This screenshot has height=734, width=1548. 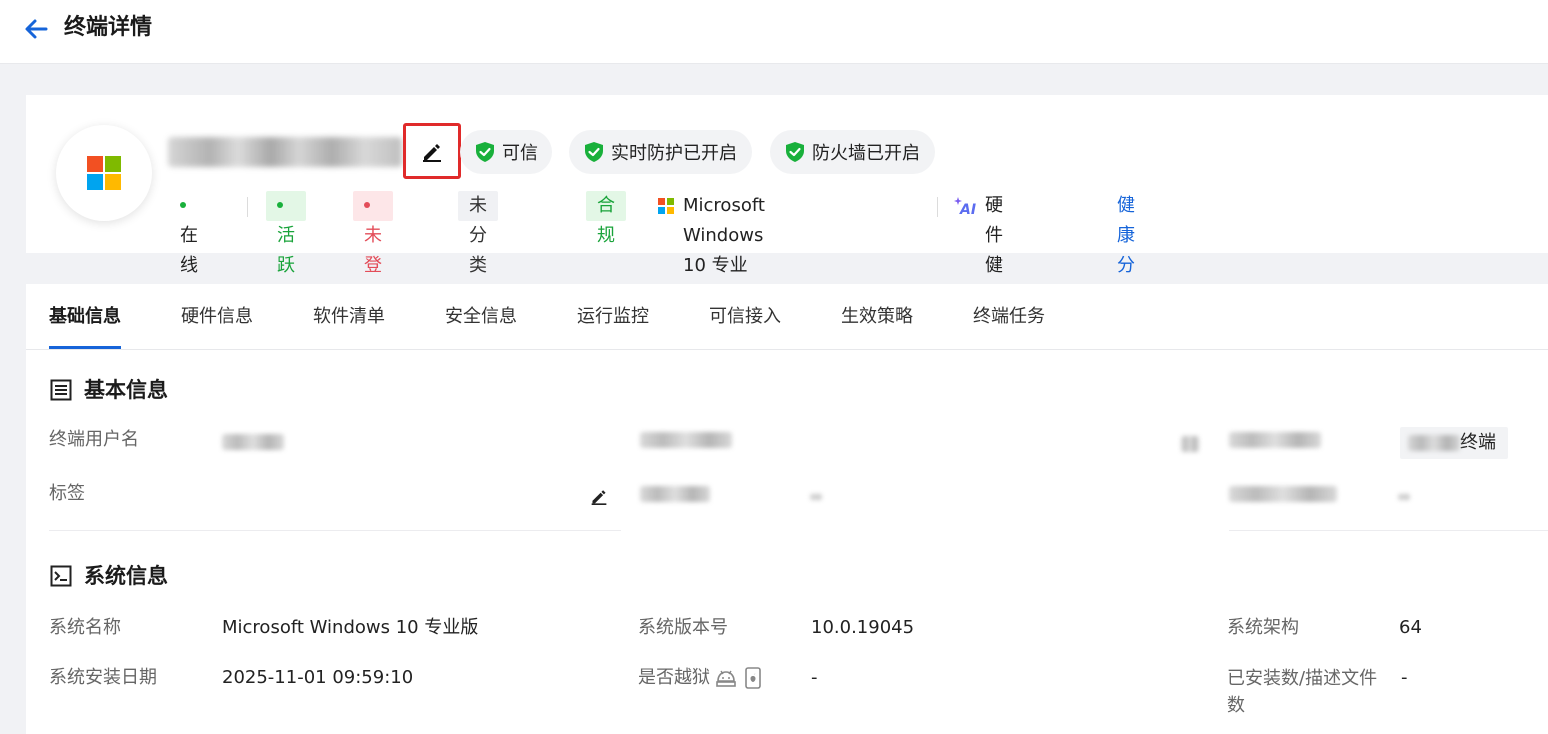 What do you see at coordinates (85, 627) in the screenshot?
I see `system-name-label: 系统名称` at bounding box center [85, 627].